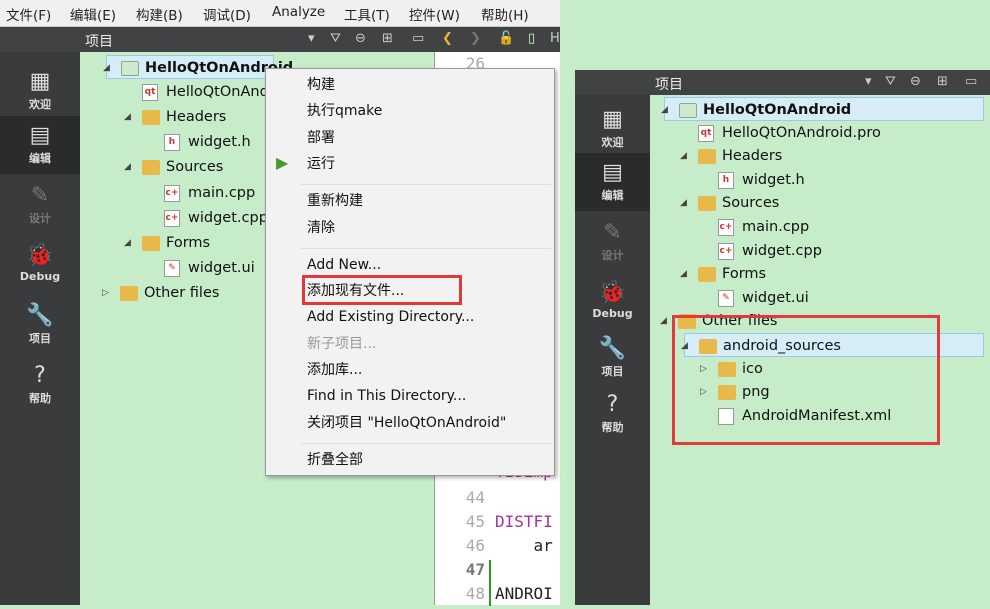  Describe the element at coordinates (195, 167) in the screenshot. I see `tree-item-label: Sources` at that location.